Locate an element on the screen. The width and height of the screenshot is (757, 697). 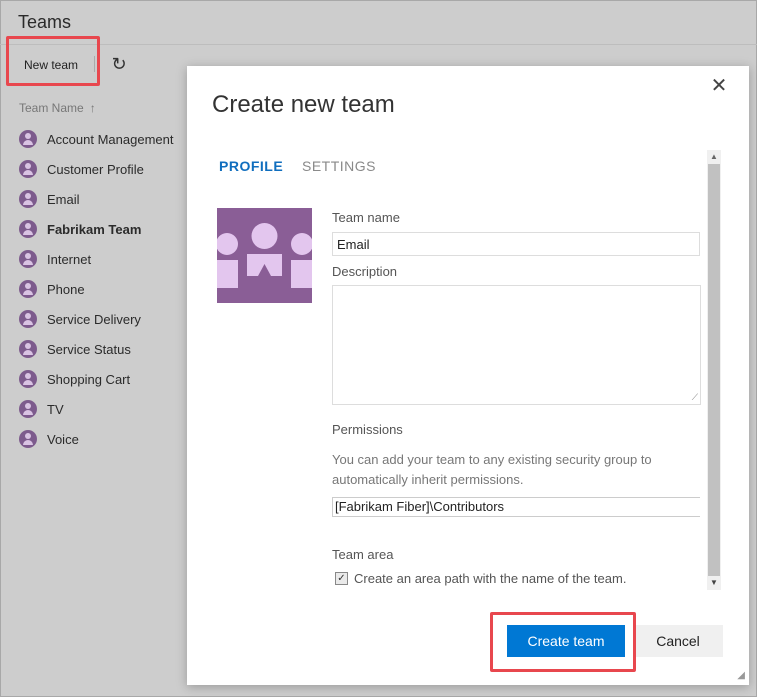
tab-profile: PROFILE is located at coordinates (251, 166).